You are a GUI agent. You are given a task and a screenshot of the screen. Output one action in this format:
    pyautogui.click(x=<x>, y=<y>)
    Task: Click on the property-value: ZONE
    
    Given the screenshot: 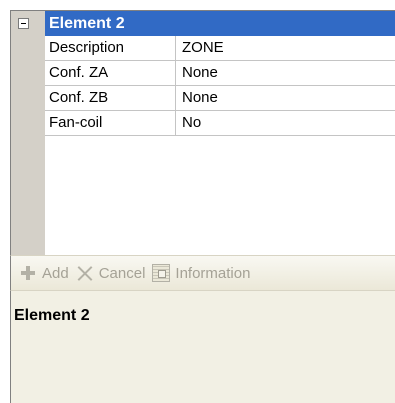 What is the action you would take?
    pyautogui.click(x=285, y=48)
    